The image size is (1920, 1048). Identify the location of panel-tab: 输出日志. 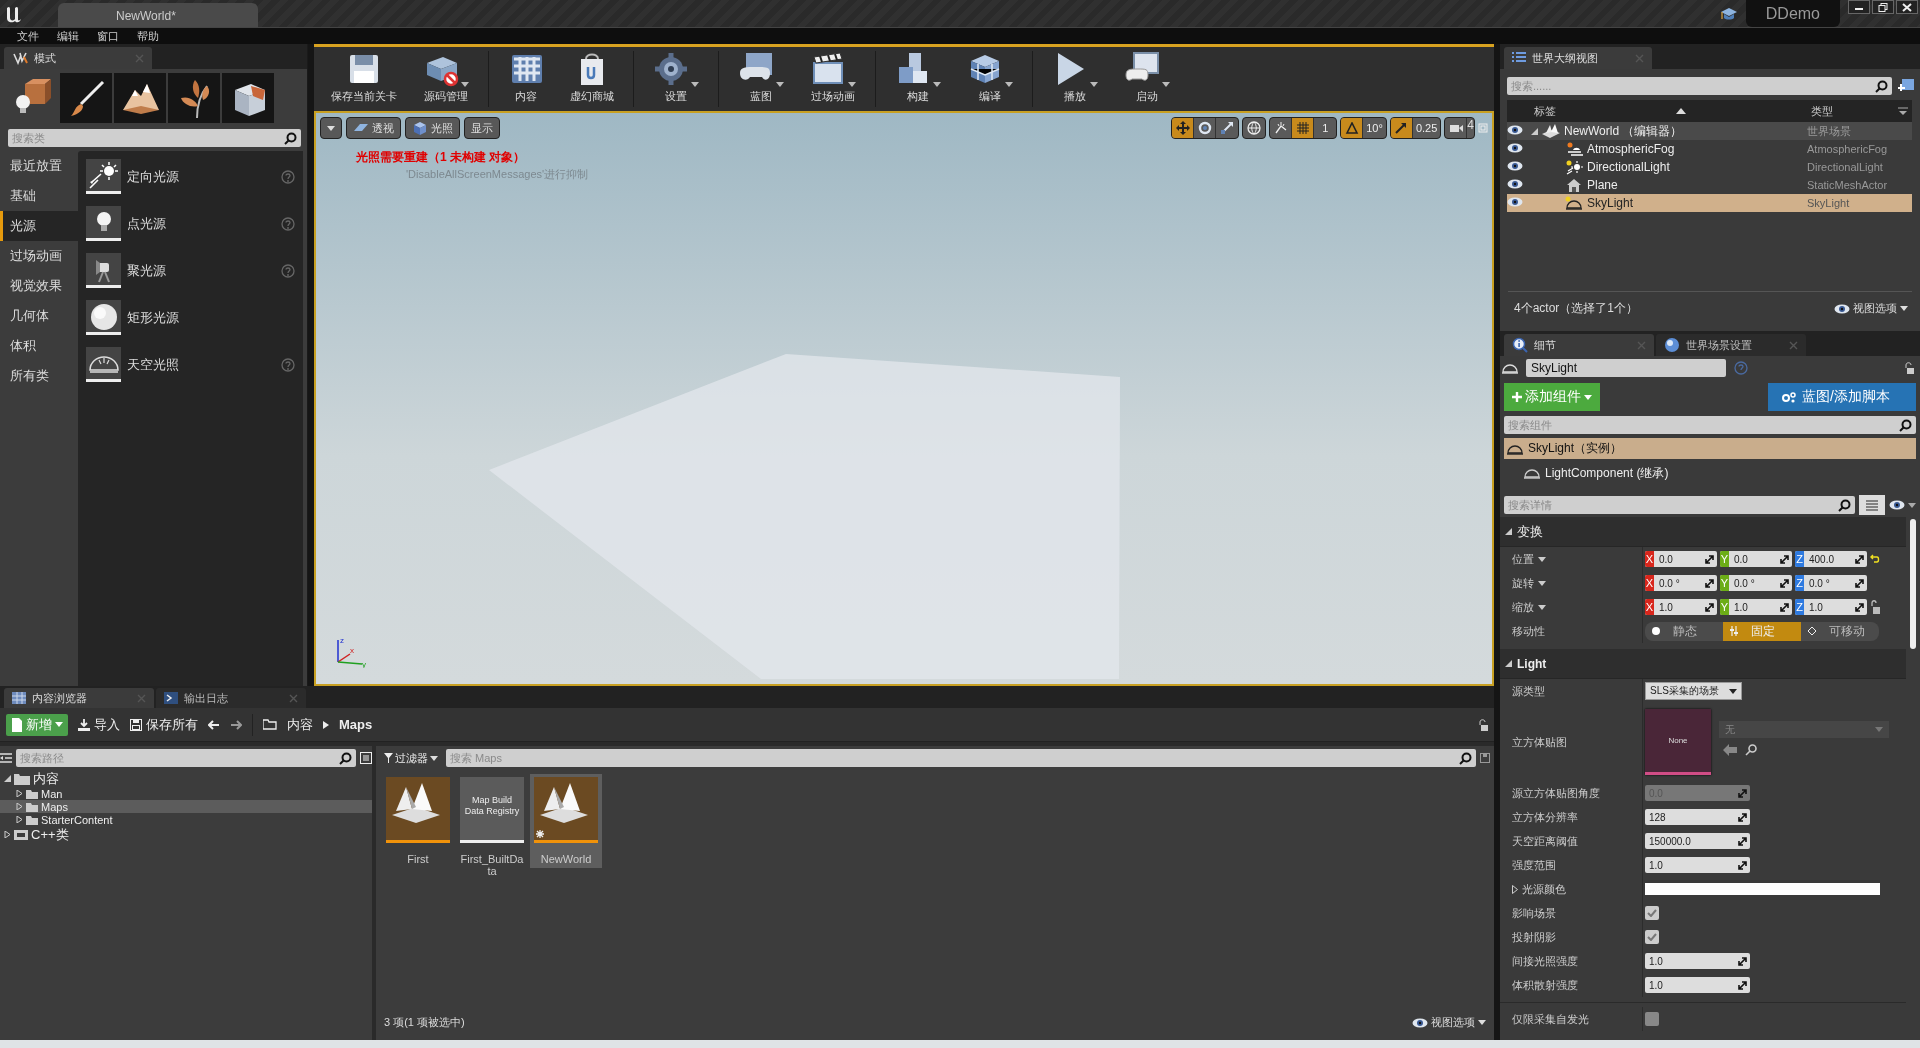
(231, 698).